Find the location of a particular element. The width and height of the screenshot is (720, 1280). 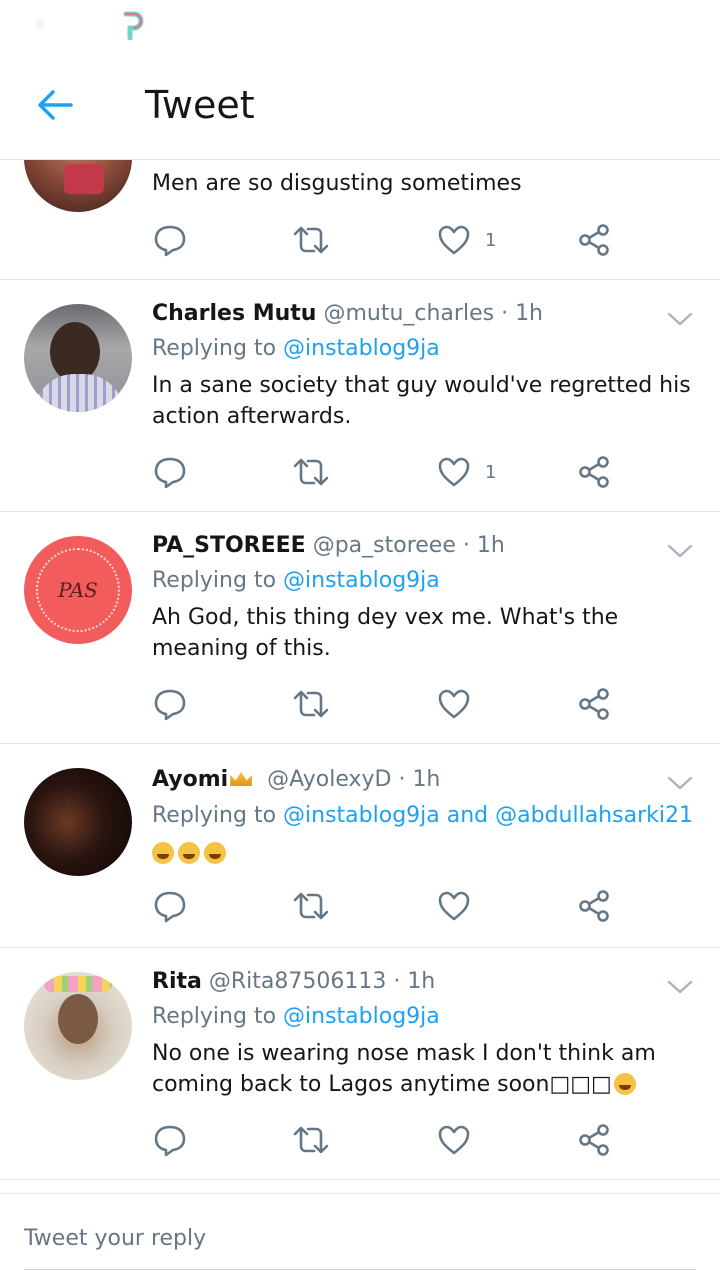

display-name: Ayomi is located at coordinates (190, 779).